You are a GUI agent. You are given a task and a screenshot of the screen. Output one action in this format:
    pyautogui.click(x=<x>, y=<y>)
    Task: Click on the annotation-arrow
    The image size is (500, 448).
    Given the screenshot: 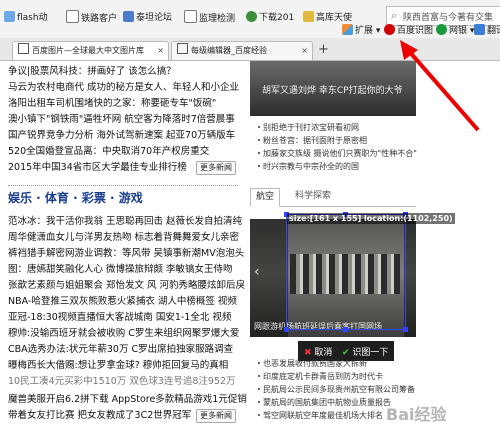 What is the action you would take?
    pyautogui.click(x=440, y=86)
    